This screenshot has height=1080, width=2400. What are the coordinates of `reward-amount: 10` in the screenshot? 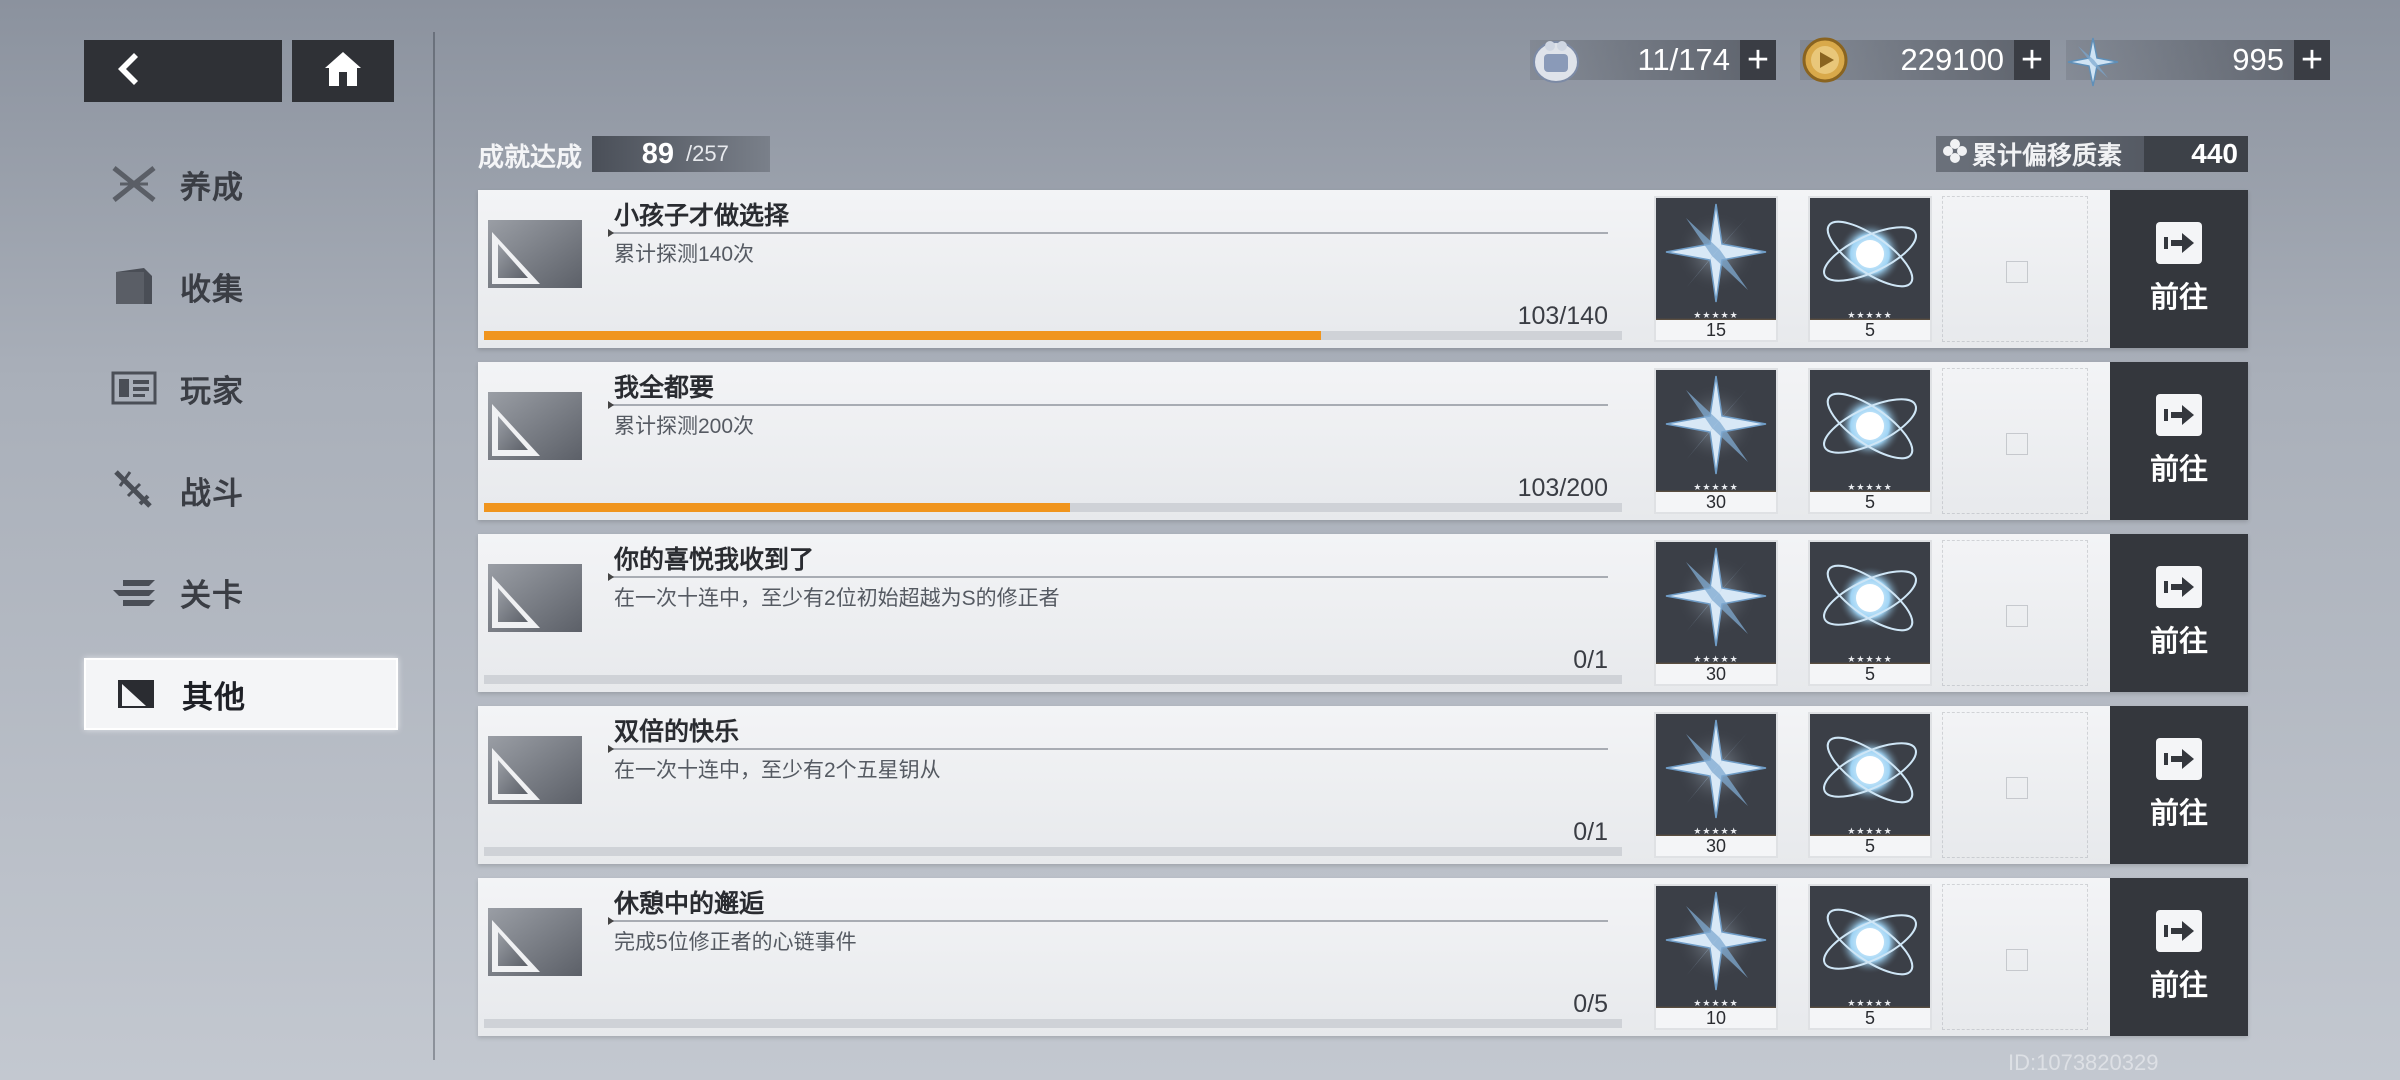 It's located at (1716, 1018).